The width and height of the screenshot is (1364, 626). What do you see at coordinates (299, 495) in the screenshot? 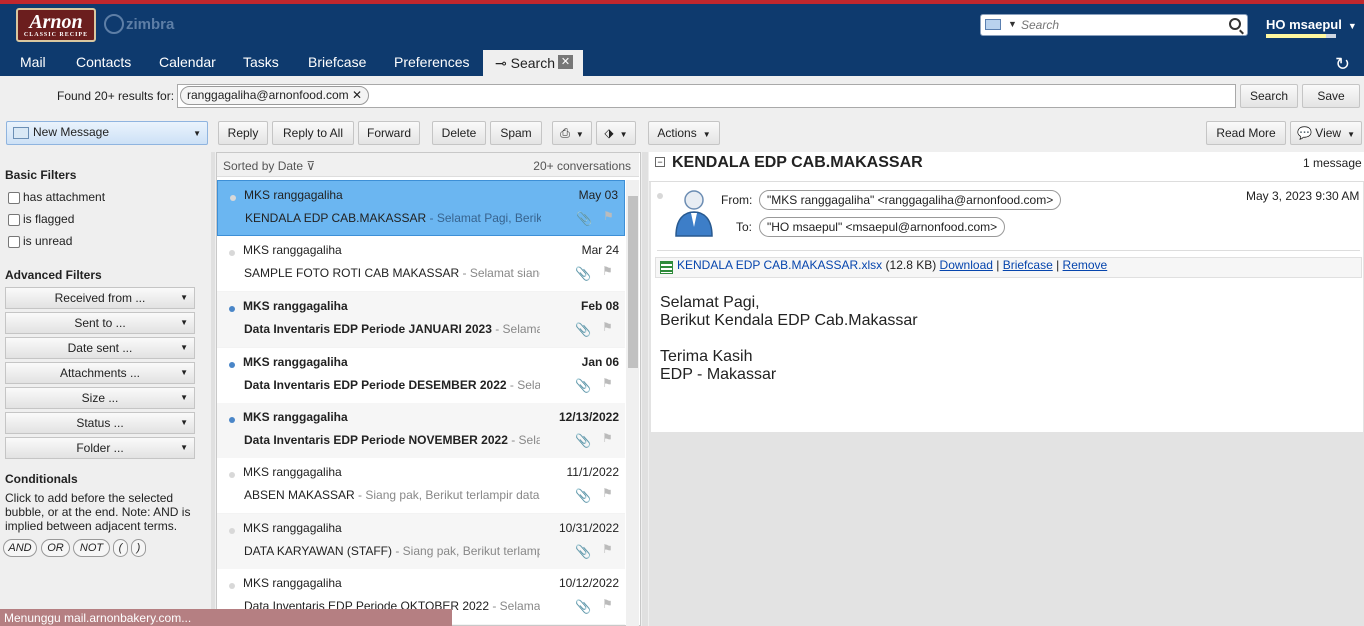
I see `subject-text: ABSEN MAKASSAR` at bounding box center [299, 495].